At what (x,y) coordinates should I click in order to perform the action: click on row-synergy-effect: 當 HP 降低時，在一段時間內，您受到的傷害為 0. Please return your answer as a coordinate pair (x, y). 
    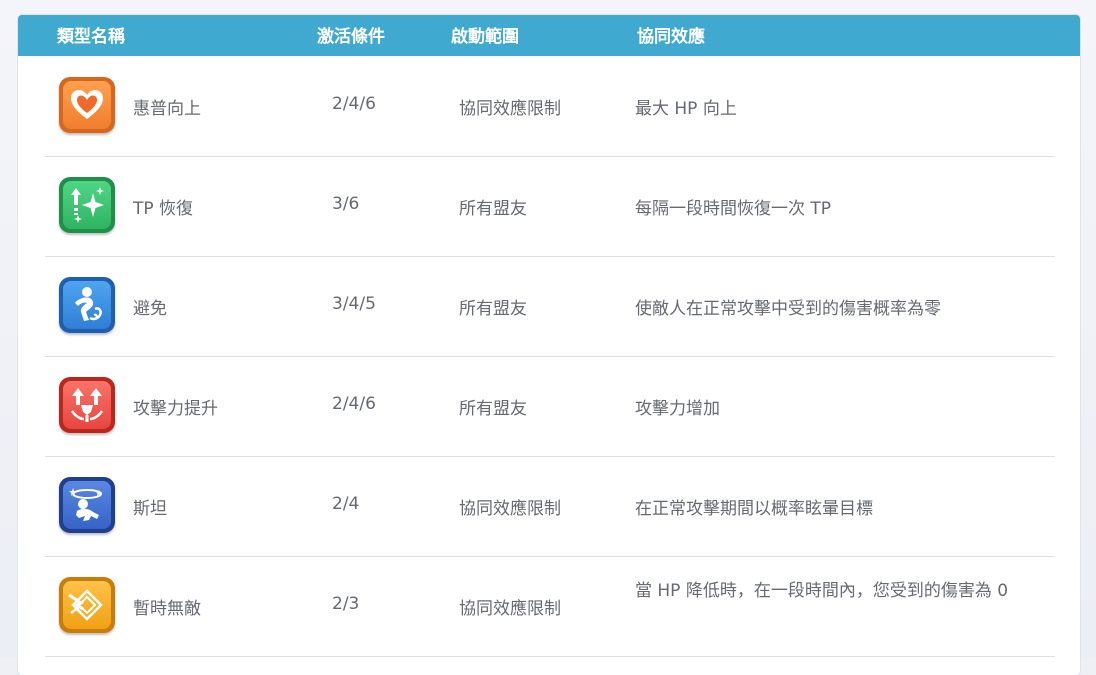
    Looking at the image, I should click on (822, 591).